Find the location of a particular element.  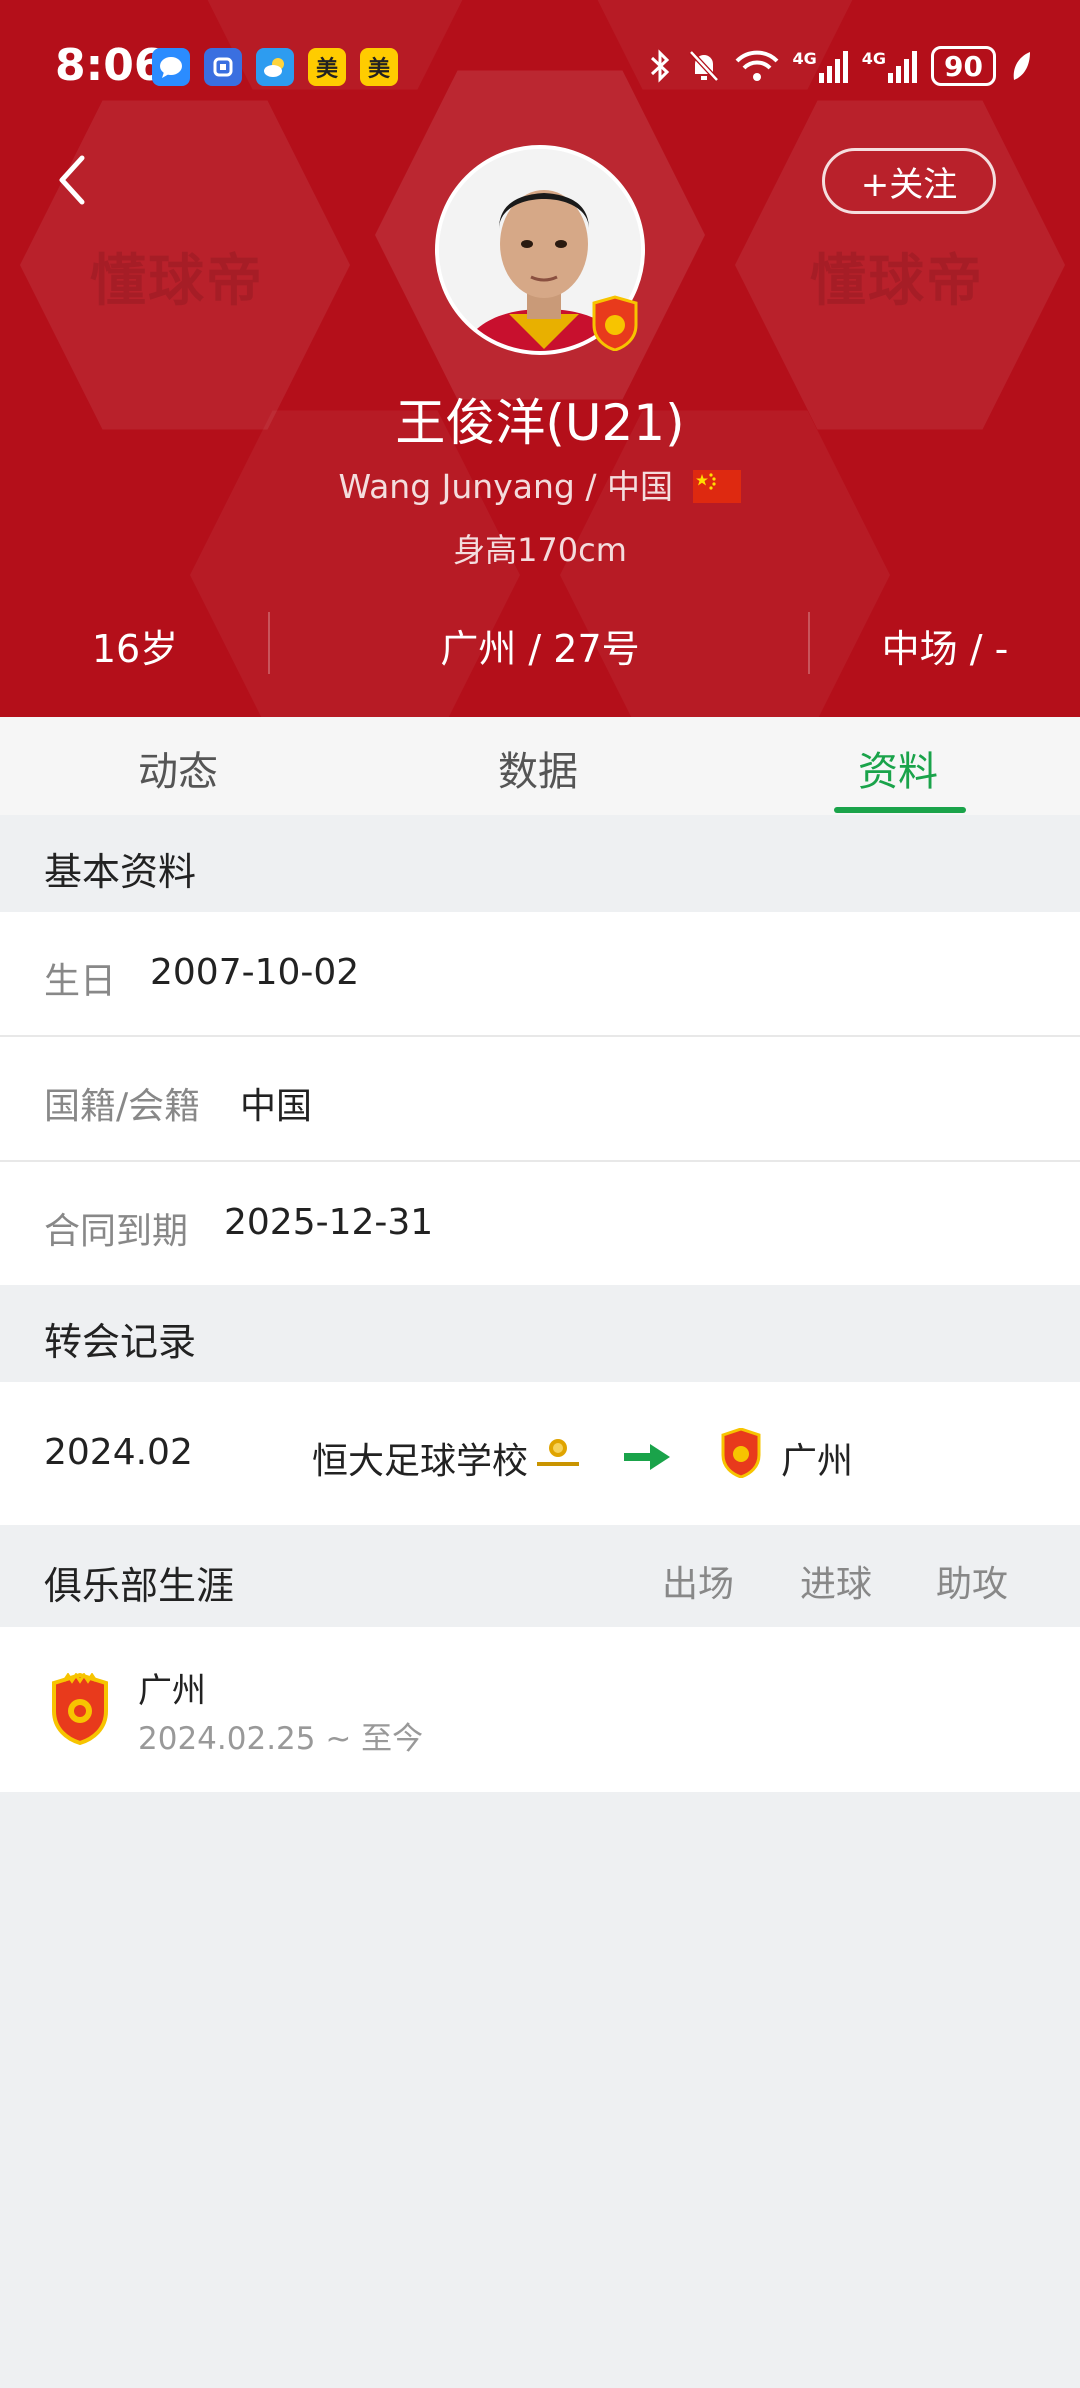

mute-bell-icon is located at coordinates (703, 66).